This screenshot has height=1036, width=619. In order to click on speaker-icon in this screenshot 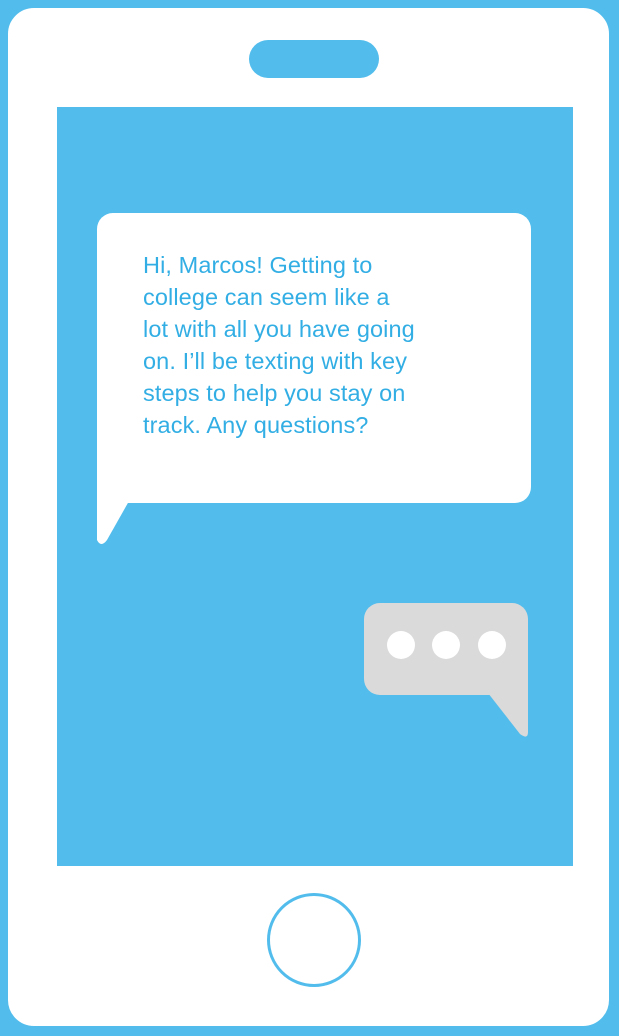, I will do `click(314, 59)`.